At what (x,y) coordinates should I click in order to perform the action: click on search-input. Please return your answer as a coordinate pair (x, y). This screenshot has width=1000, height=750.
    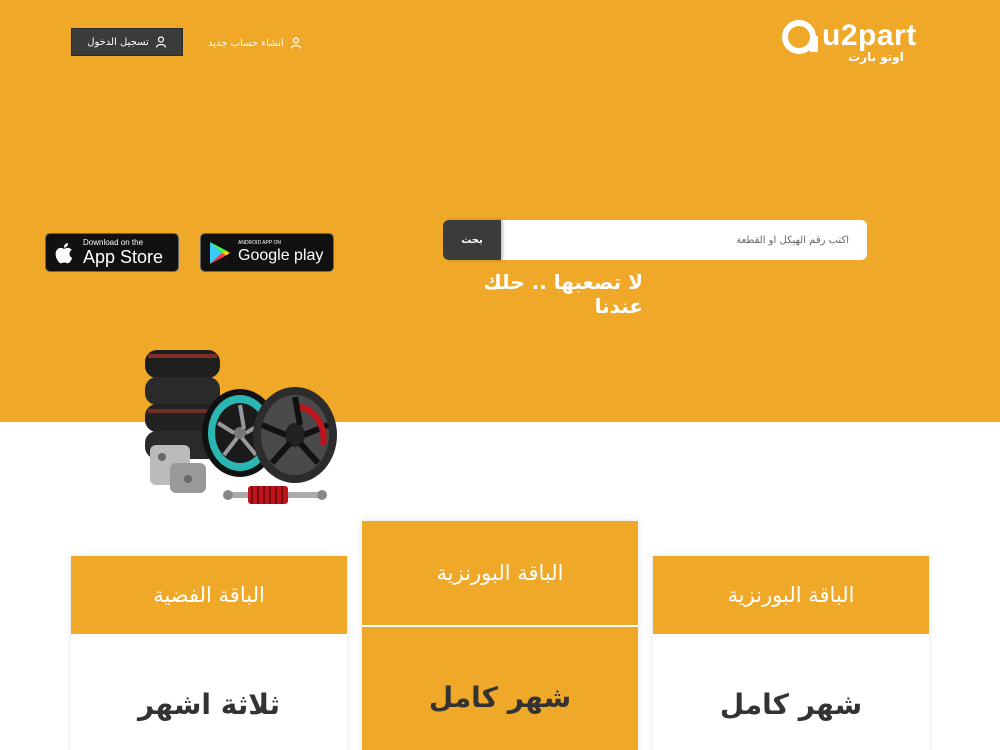
    Looking at the image, I should click on (681, 240).